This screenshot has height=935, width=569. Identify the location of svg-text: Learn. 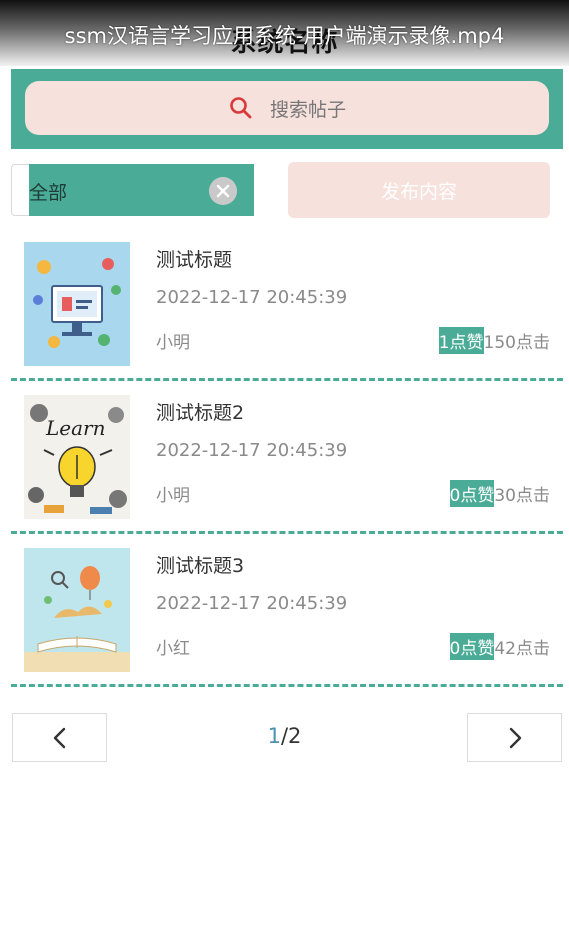
(75, 428).